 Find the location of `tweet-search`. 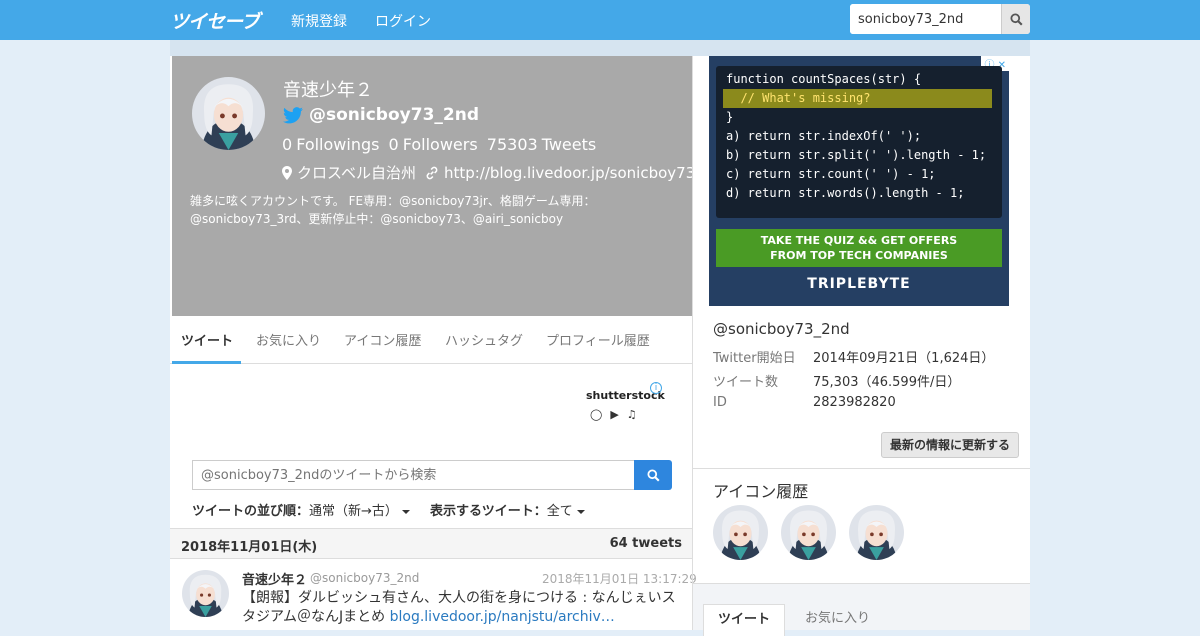

tweet-search is located at coordinates (432, 475).